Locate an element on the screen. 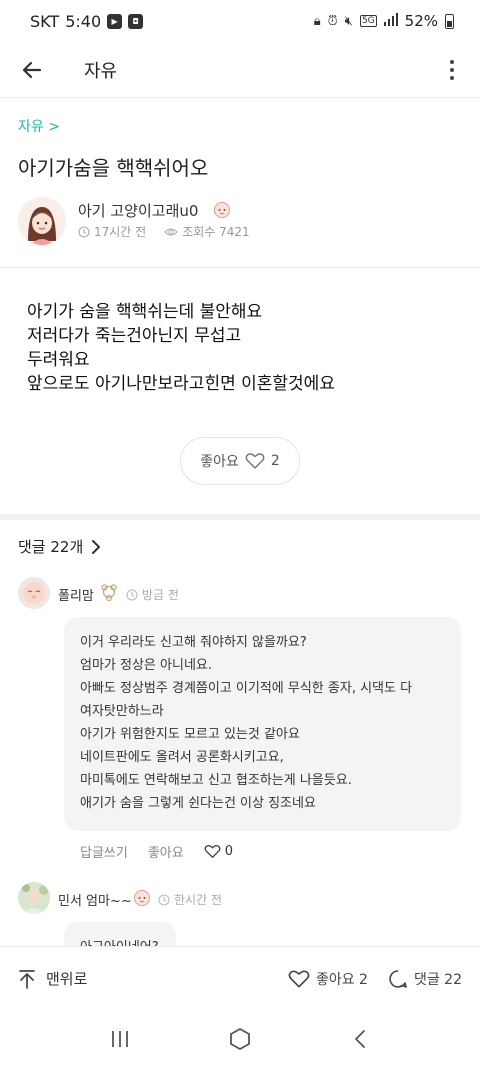  battery-percent: 52% is located at coordinates (421, 21).